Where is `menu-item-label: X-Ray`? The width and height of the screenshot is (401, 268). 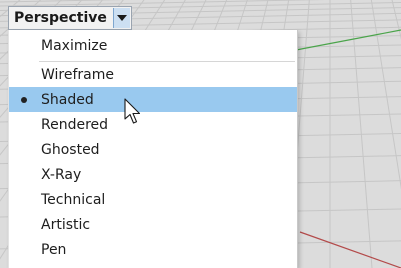
menu-item-label: X-Ray is located at coordinates (61, 174).